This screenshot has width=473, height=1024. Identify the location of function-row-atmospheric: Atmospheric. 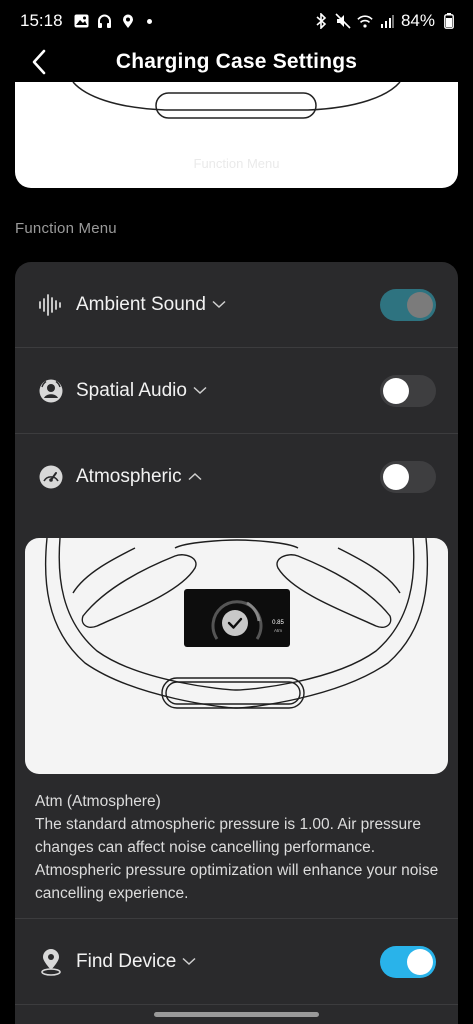
(236, 476).